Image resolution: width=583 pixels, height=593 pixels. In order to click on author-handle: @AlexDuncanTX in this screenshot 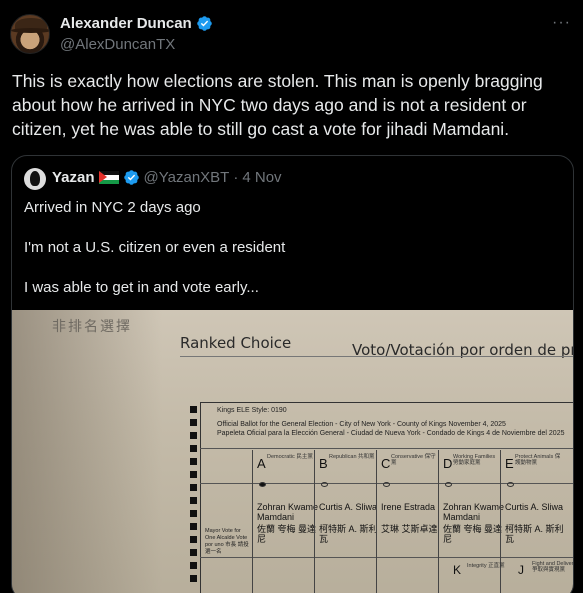, I will do `click(117, 44)`.